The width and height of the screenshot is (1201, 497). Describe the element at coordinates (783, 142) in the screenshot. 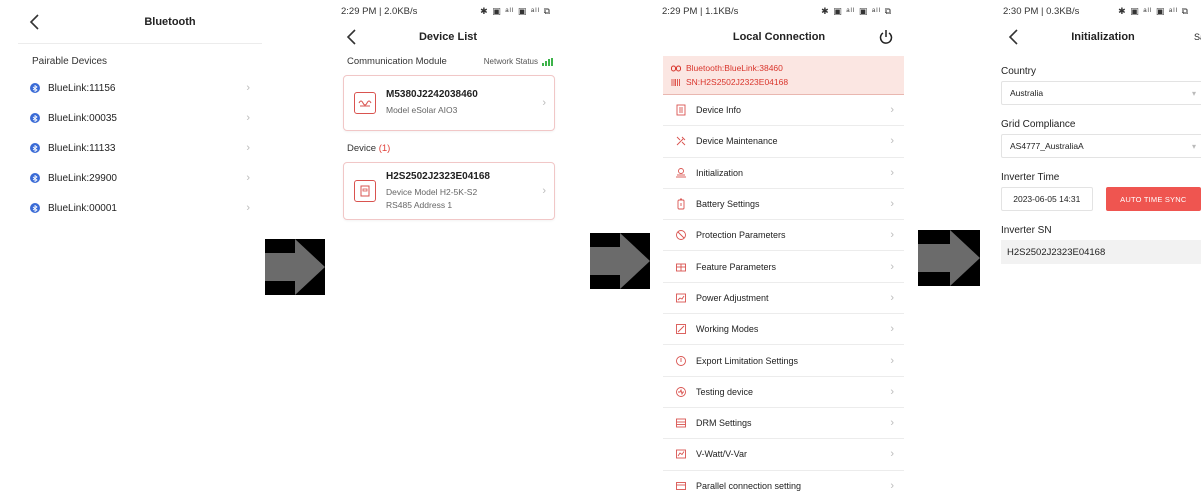

I see `menu-item-maintenance: Device Maintenance ›` at that location.